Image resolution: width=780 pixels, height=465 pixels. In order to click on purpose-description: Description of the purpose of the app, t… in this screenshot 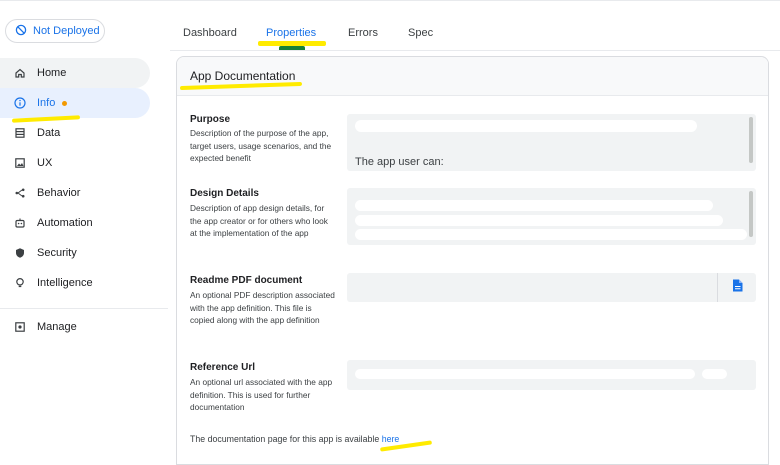, I will do `click(261, 145)`.